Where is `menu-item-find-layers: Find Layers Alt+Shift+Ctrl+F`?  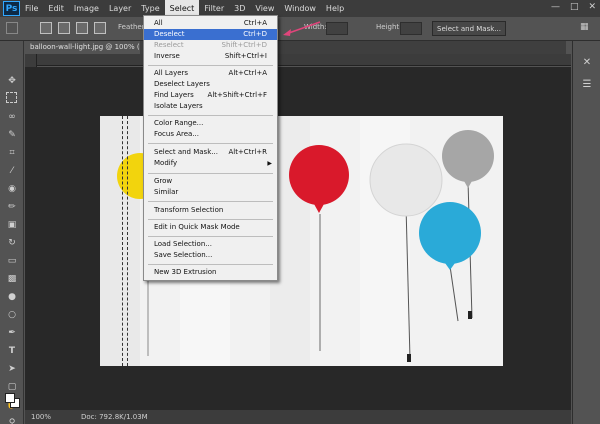
menu-item-find-layers: Find Layers Alt+Shift+Ctrl+F is located at coordinates (210, 95).